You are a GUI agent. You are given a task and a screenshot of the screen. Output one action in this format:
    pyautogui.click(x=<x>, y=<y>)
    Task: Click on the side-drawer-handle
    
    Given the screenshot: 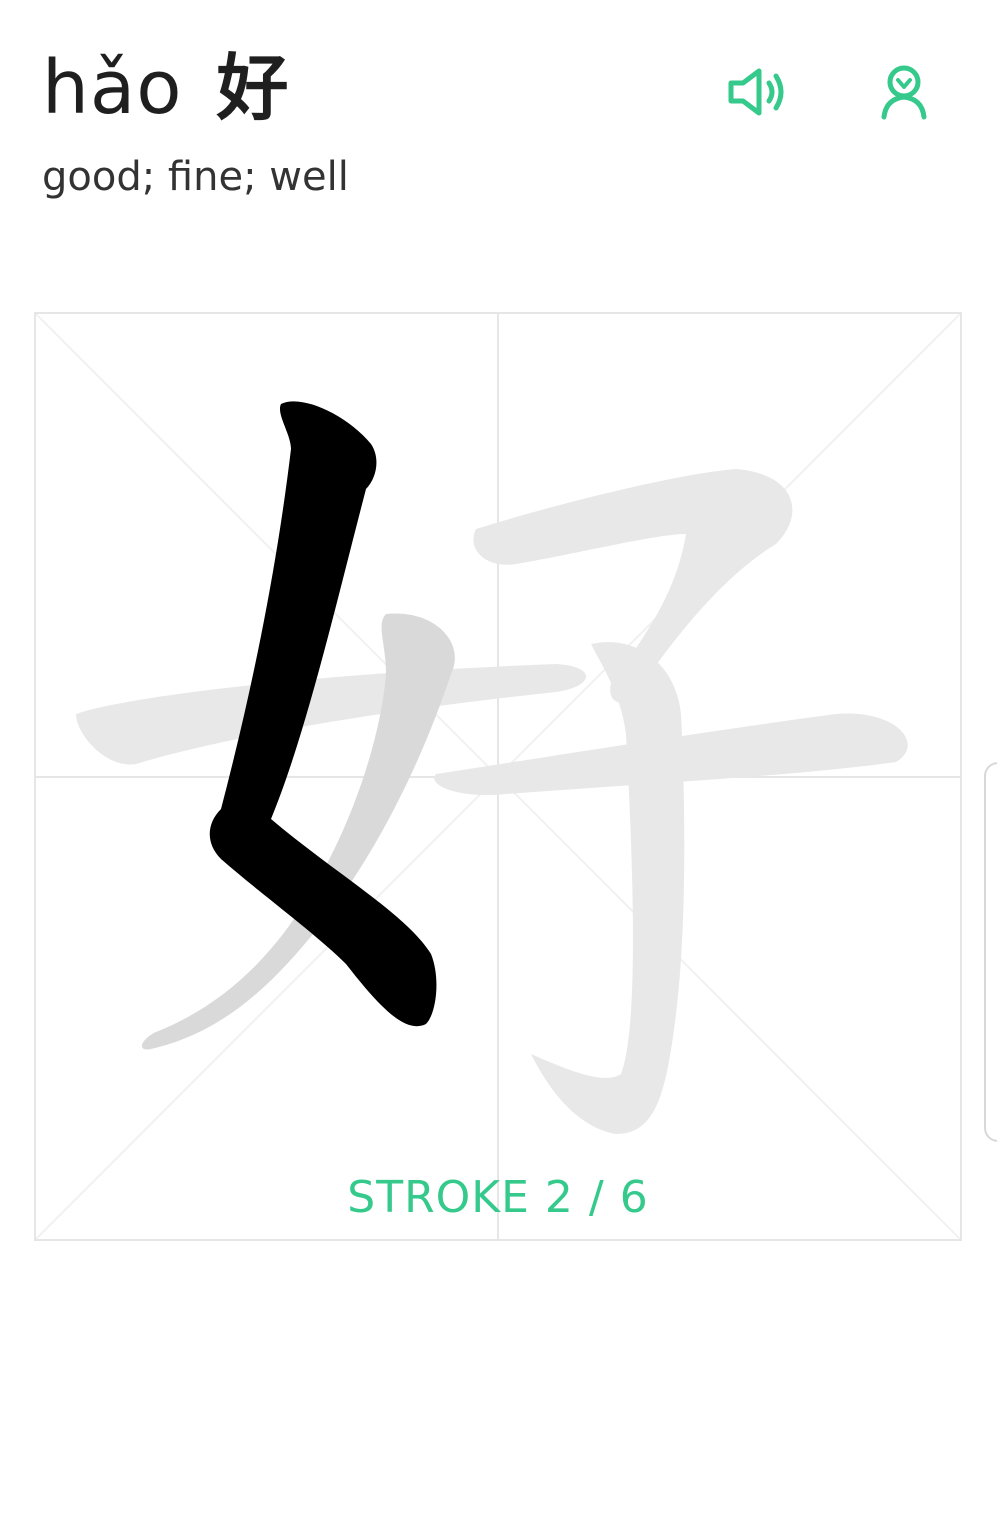 What is the action you would take?
    pyautogui.click(x=990, y=952)
    